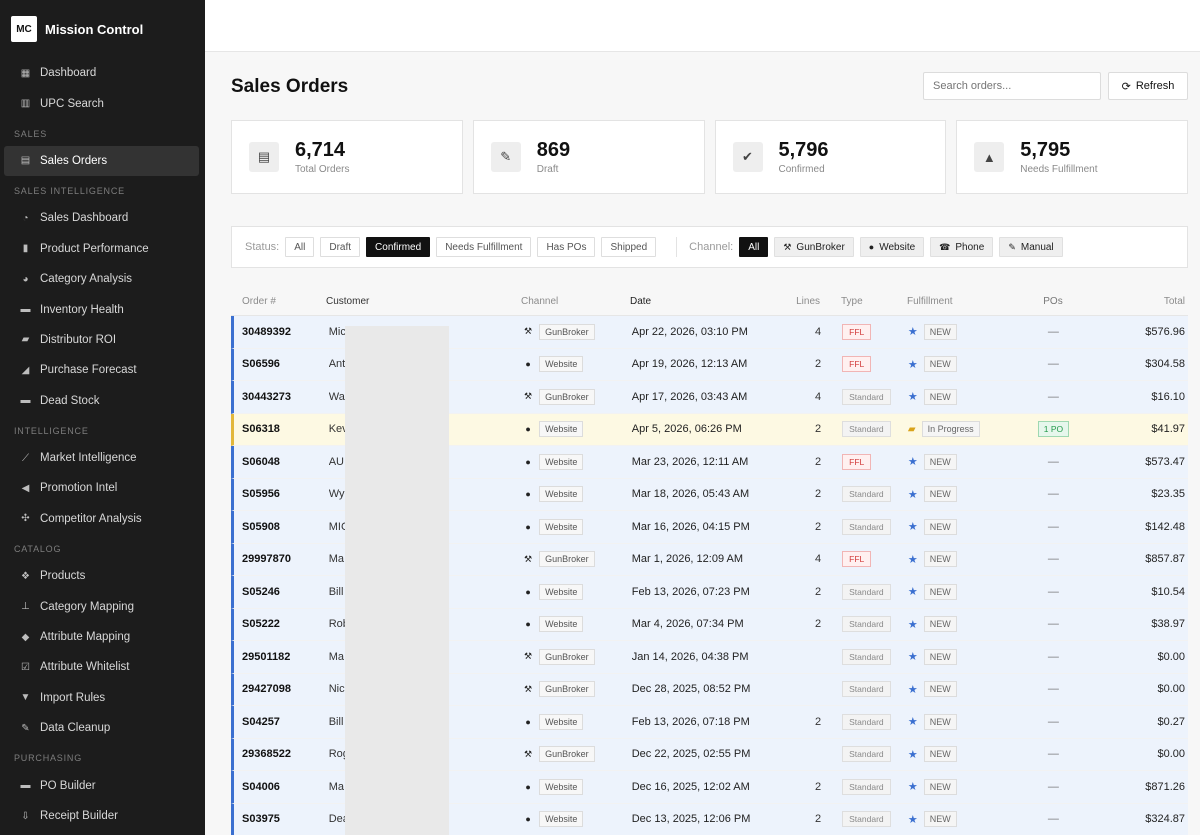 The height and width of the screenshot is (835, 1200). Describe the element at coordinates (25, 816) in the screenshot. I see `download-icon: ⇩` at that location.